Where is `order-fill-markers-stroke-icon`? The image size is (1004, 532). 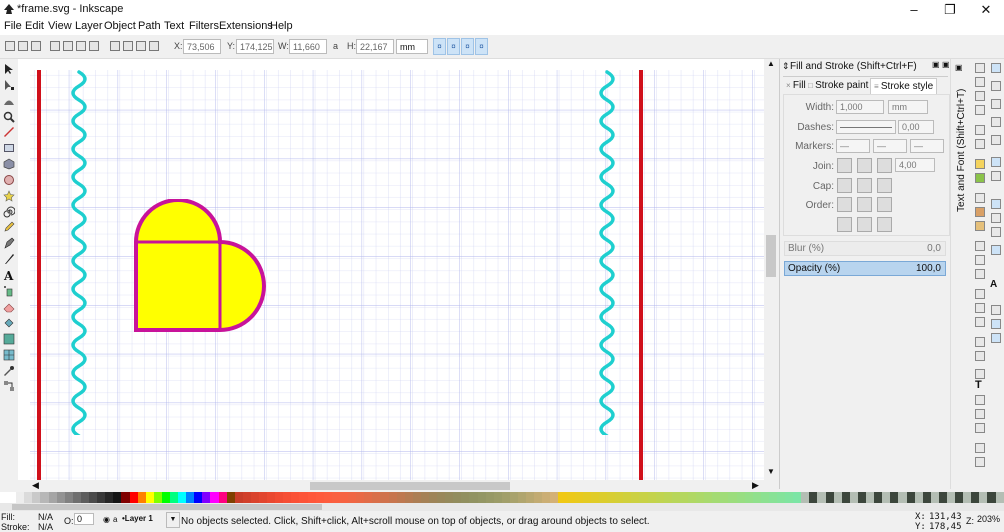
order-fill-markers-stroke-icon is located at coordinates (884, 204).